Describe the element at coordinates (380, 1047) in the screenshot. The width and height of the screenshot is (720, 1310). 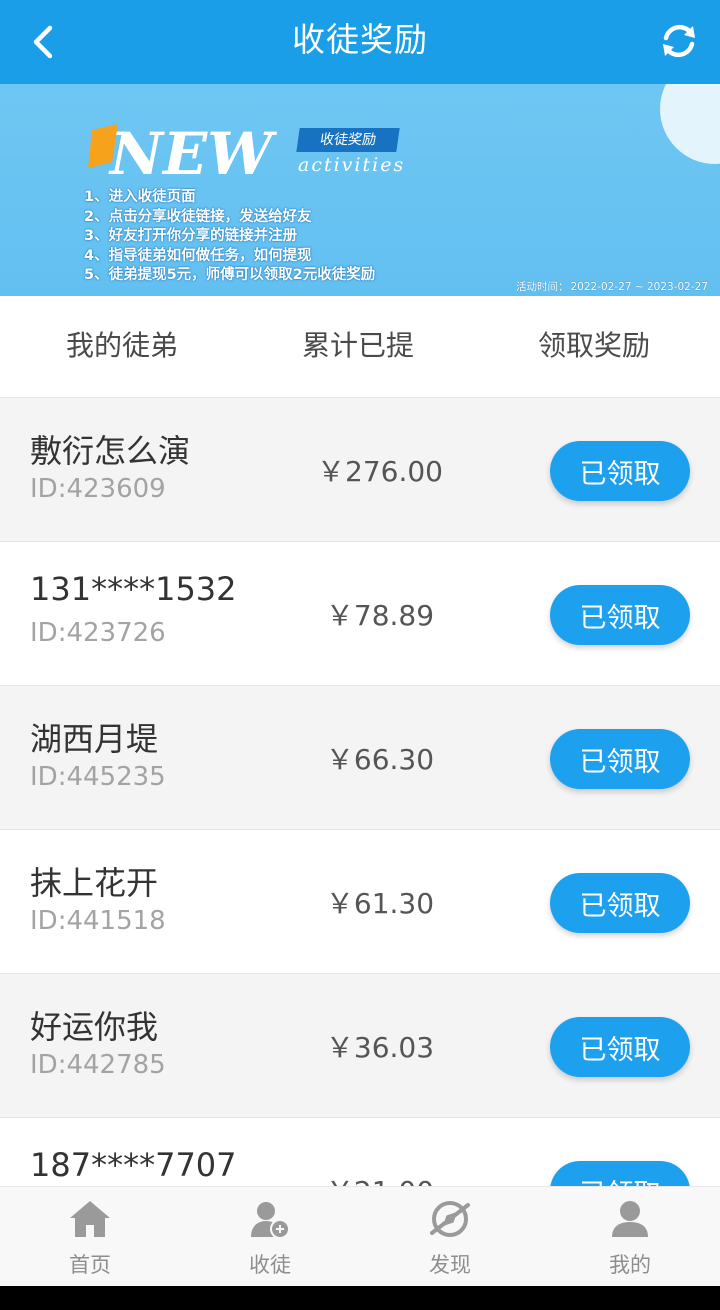
I see `withdrawn-amount: ￥36.03` at that location.